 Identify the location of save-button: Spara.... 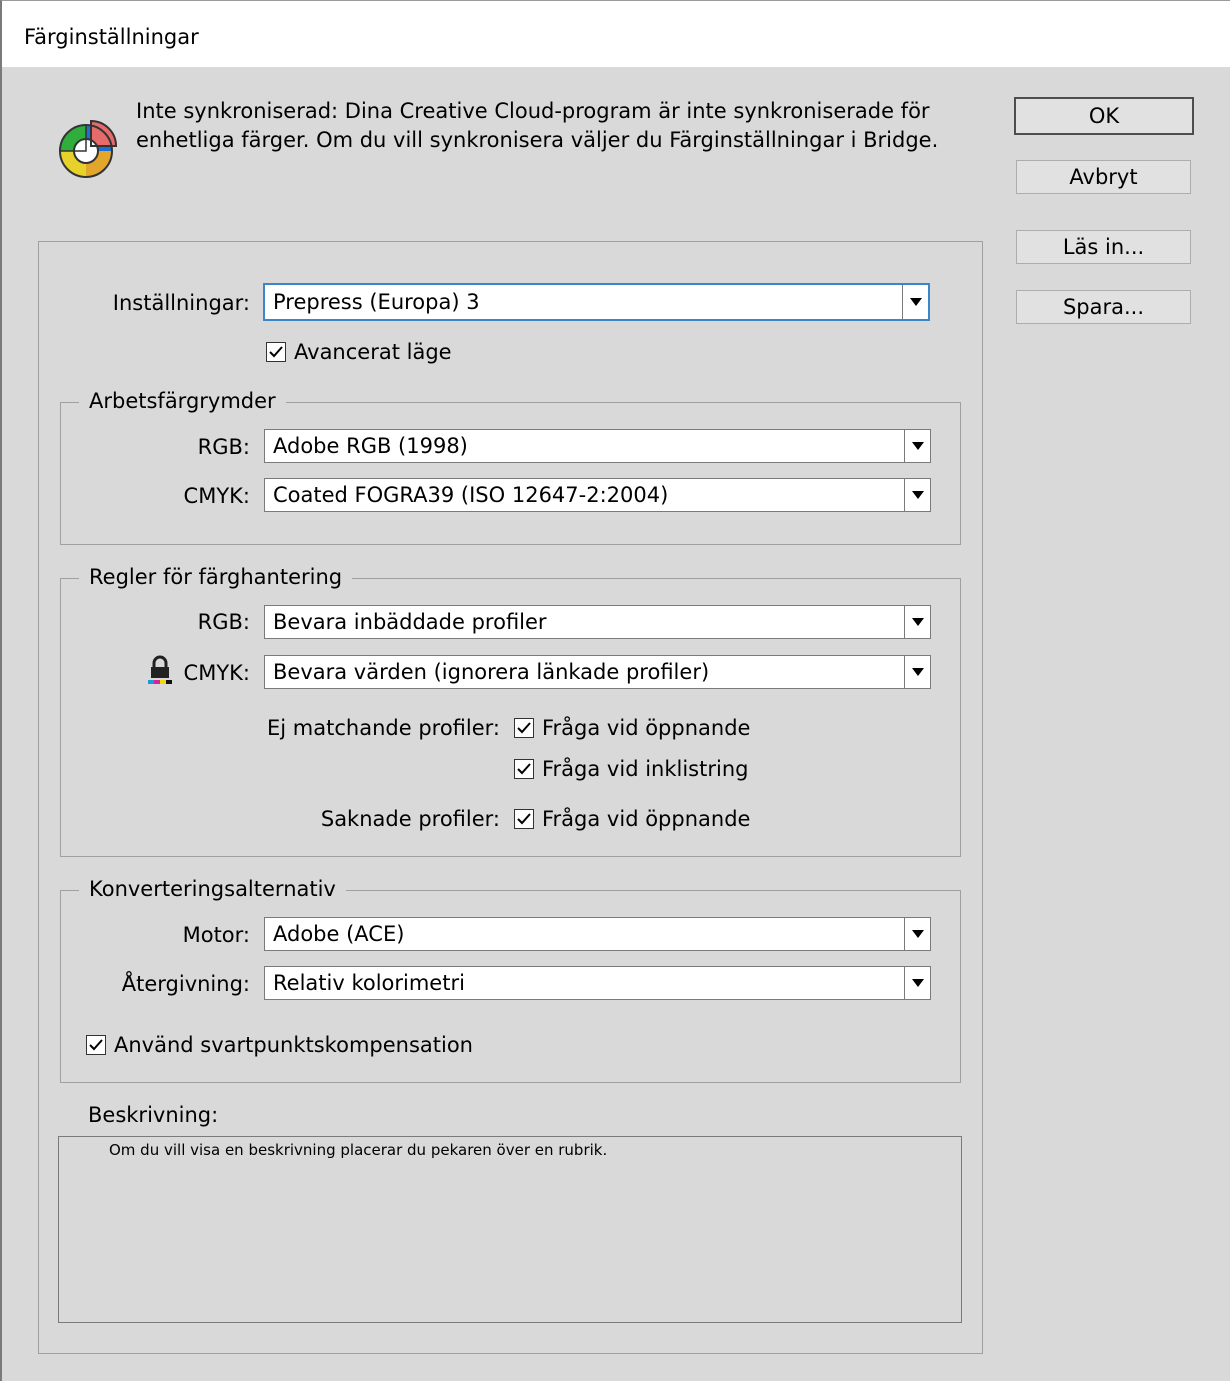
(1103, 307).